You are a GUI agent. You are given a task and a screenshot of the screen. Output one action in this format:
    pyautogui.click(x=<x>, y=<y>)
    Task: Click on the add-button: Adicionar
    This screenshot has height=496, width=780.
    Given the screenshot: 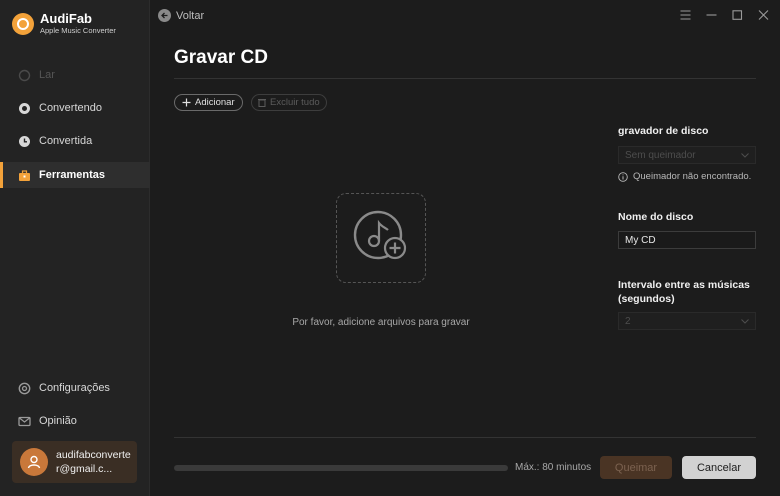 What is the action you would take?
    pyautogui.click(x=208, y=102)
    